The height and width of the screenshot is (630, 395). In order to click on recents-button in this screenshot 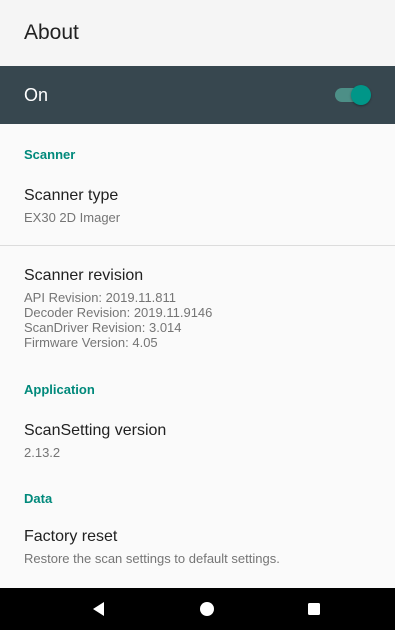, I will do `click(314, 609)`.